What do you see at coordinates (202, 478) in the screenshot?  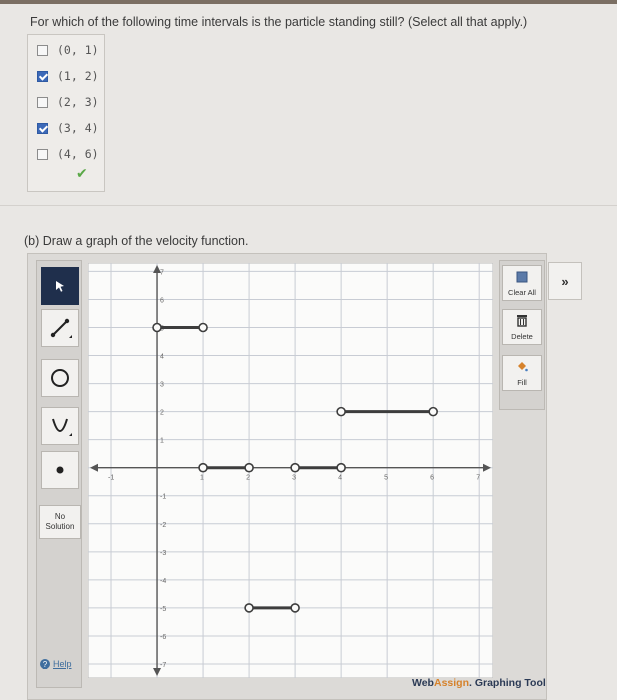 I see `x-tick-label: 1` at bounding box center [202, 478].